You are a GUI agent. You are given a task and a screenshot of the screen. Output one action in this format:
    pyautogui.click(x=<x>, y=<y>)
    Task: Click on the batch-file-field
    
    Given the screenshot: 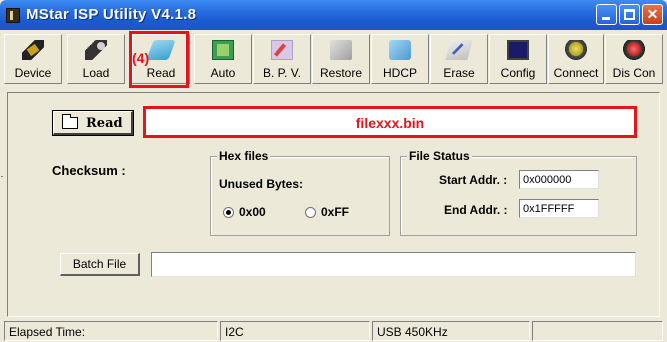 What is the action you would take?
    pyautogui.click(x=393, y=264)
    